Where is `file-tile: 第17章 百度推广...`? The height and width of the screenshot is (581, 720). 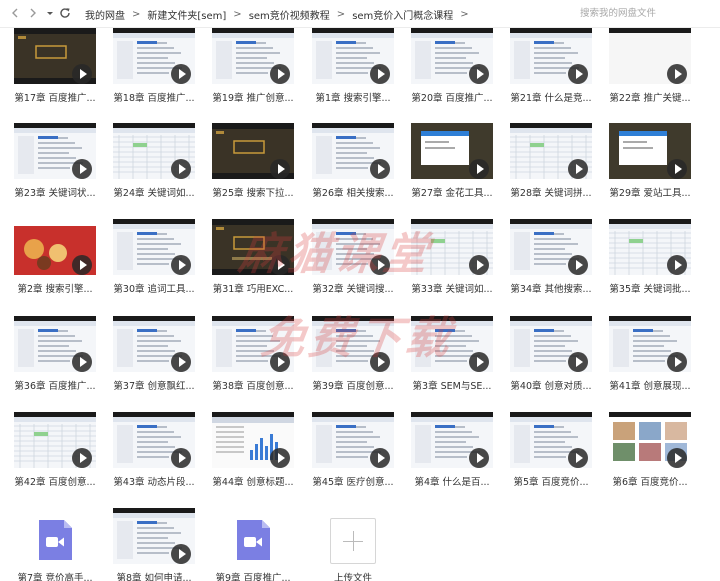
file-tile: 第17章 百度推广... is located at coordinates (55, 68).